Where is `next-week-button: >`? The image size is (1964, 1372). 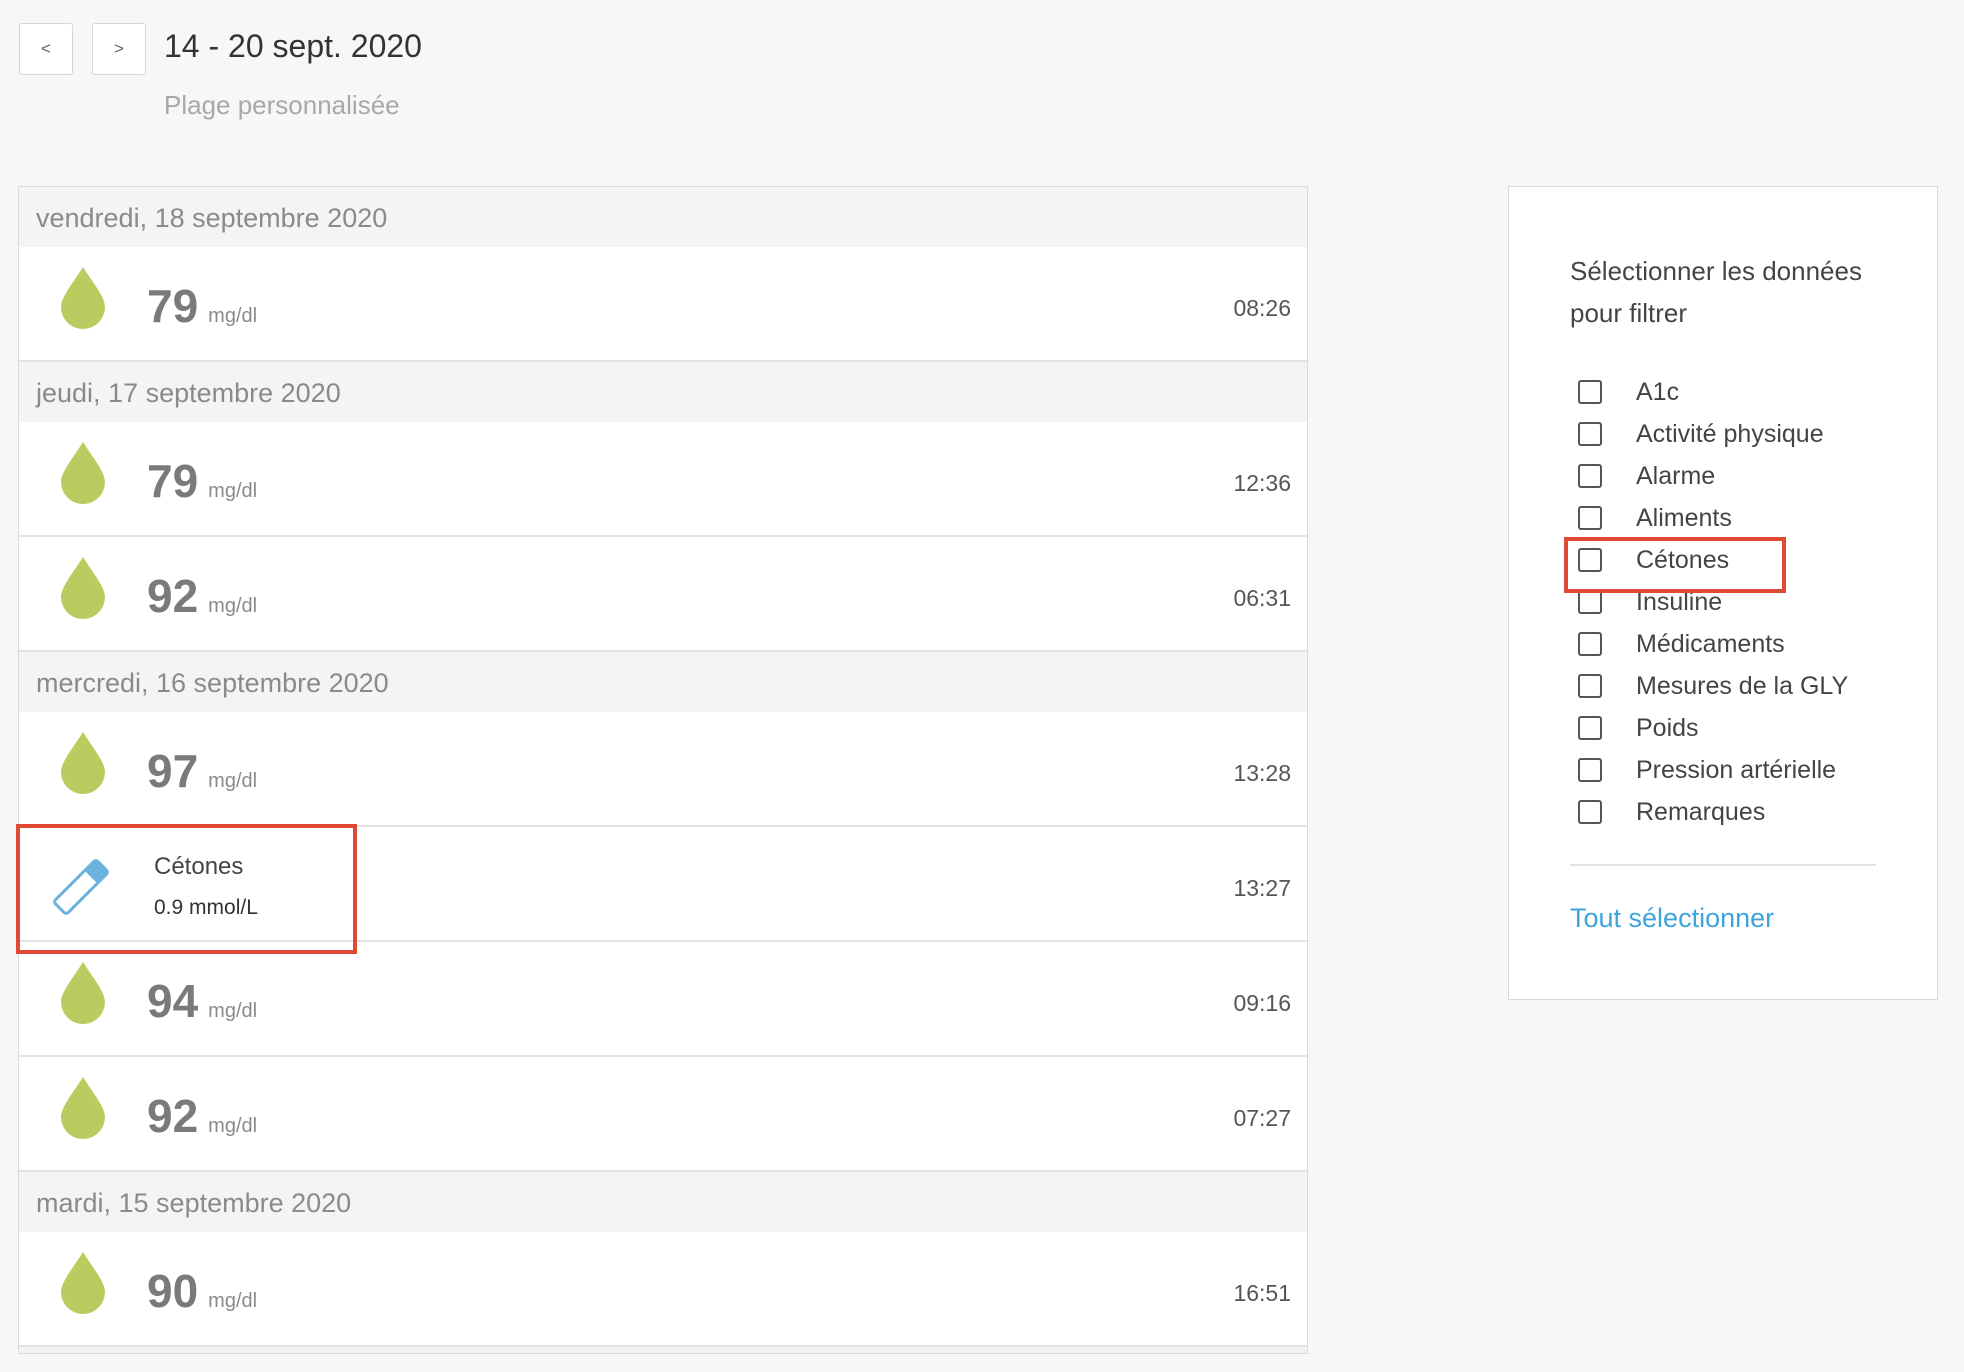 next-week-button: > is located at coordinates (119, 49).